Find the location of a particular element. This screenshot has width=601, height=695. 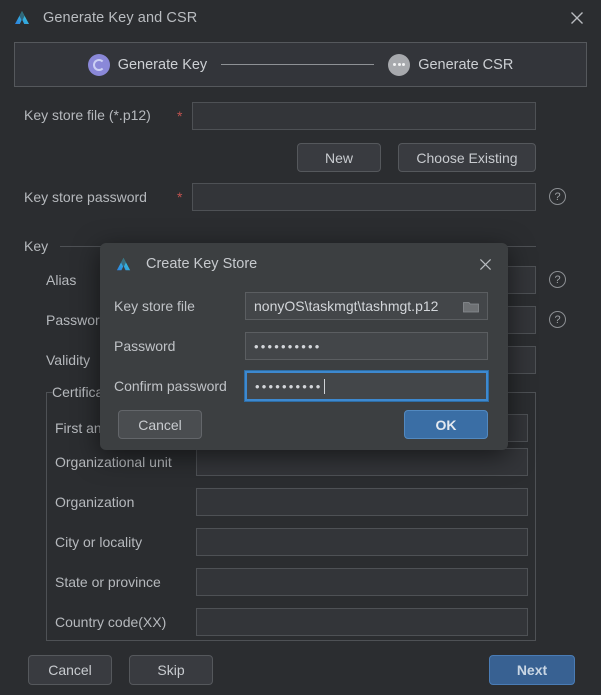

keystore-password-label-row: Key store password is located at coordinates (85, 197).